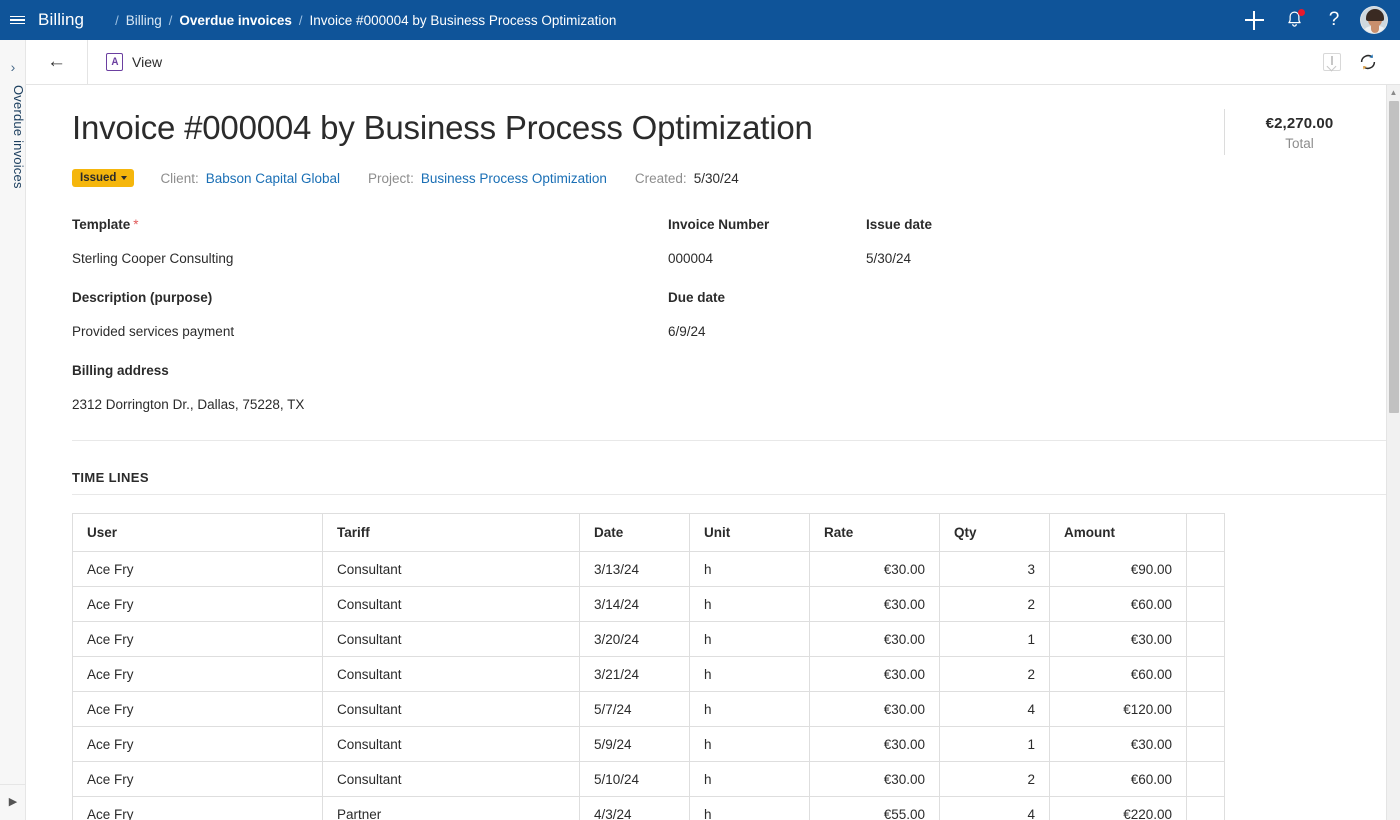  Describe the element at coordinates (899, 224) in the screenshot. I see `issue-date-label: Issue date` at that location.